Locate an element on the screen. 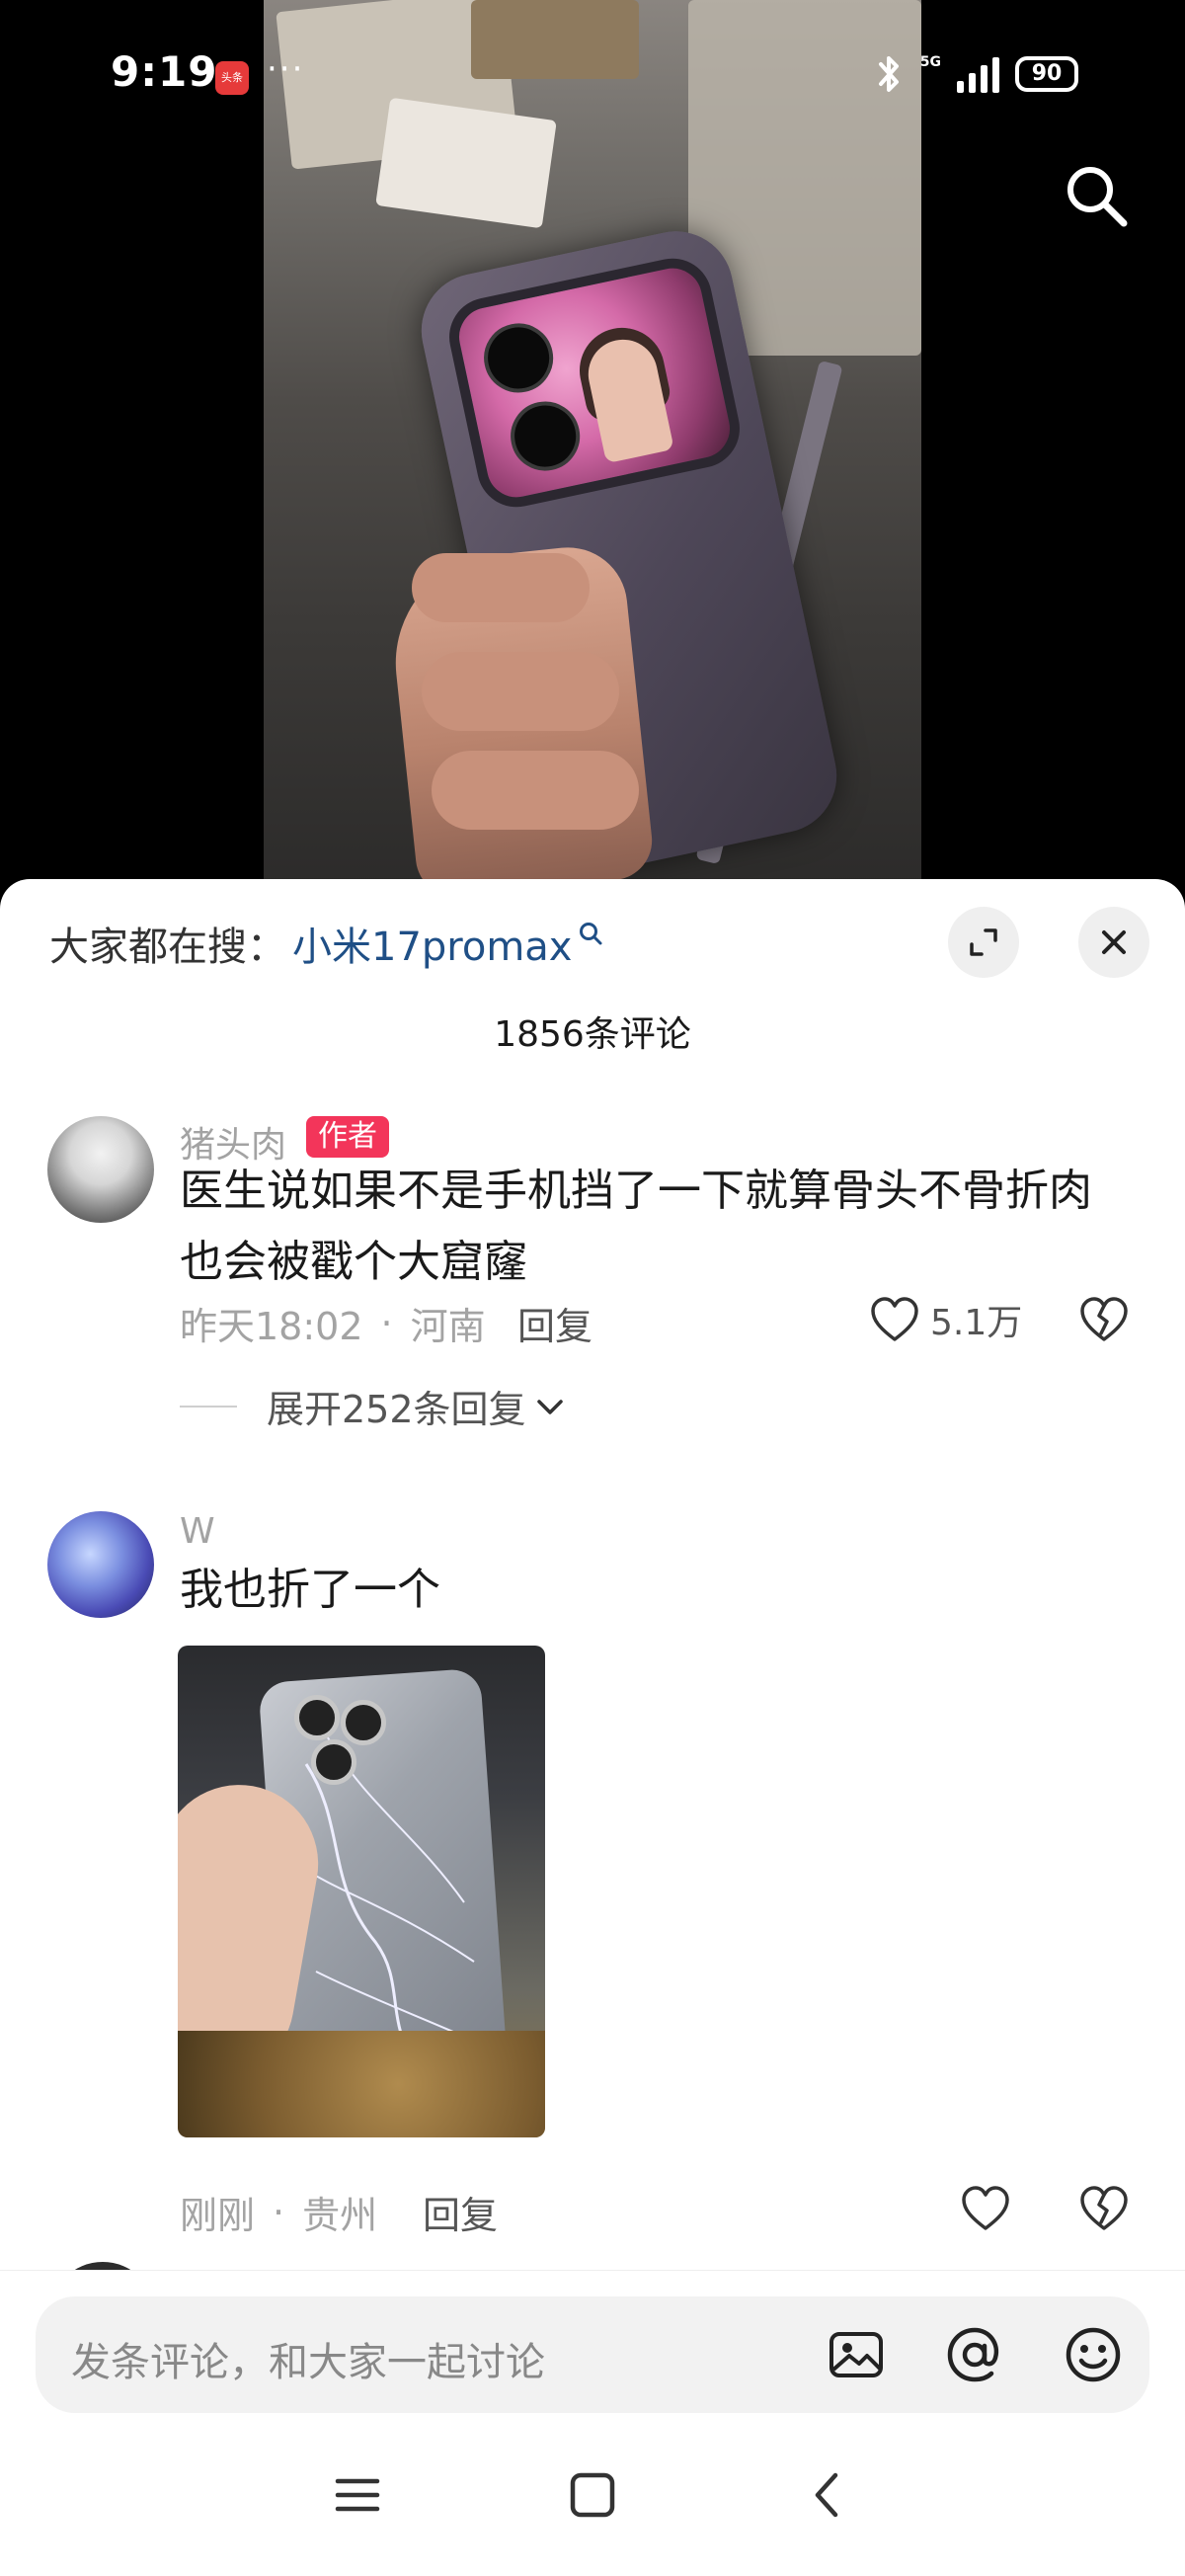  search-suggestion-link: 小米17promax is located at coordinates (432, 943).